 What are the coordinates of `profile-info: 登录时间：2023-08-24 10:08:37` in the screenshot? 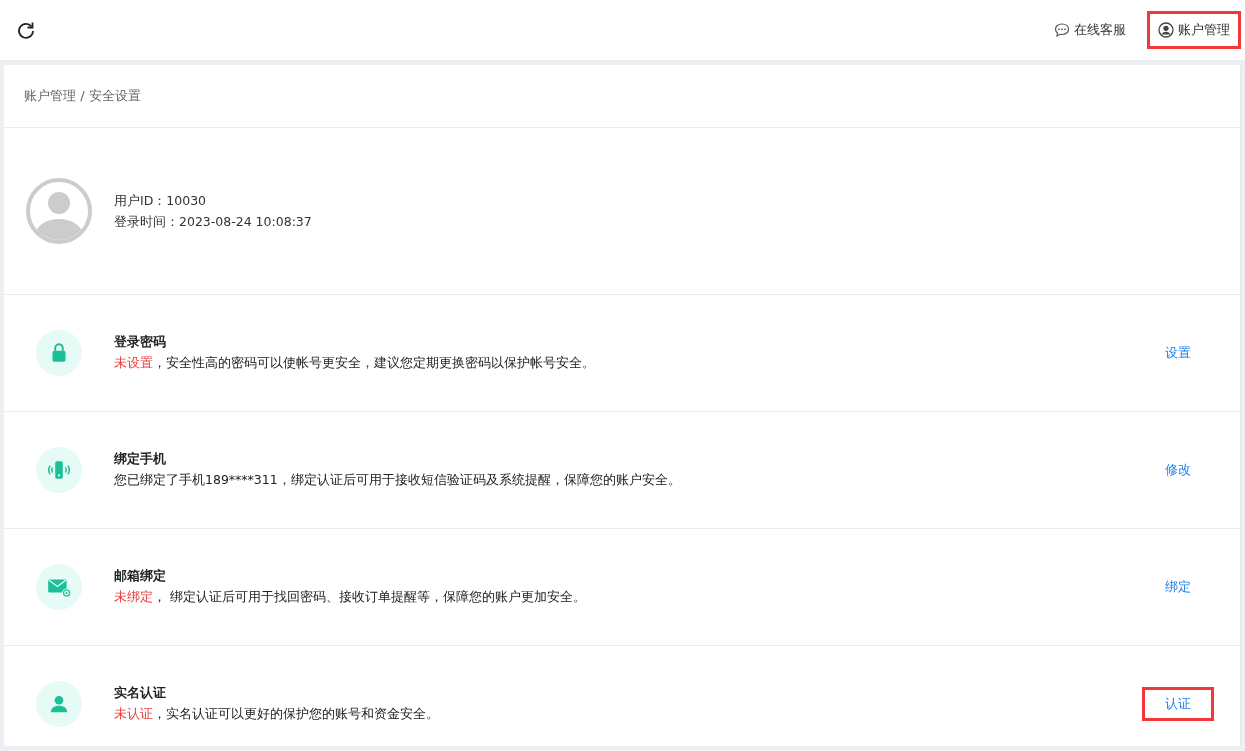 It's located at (213, 221).